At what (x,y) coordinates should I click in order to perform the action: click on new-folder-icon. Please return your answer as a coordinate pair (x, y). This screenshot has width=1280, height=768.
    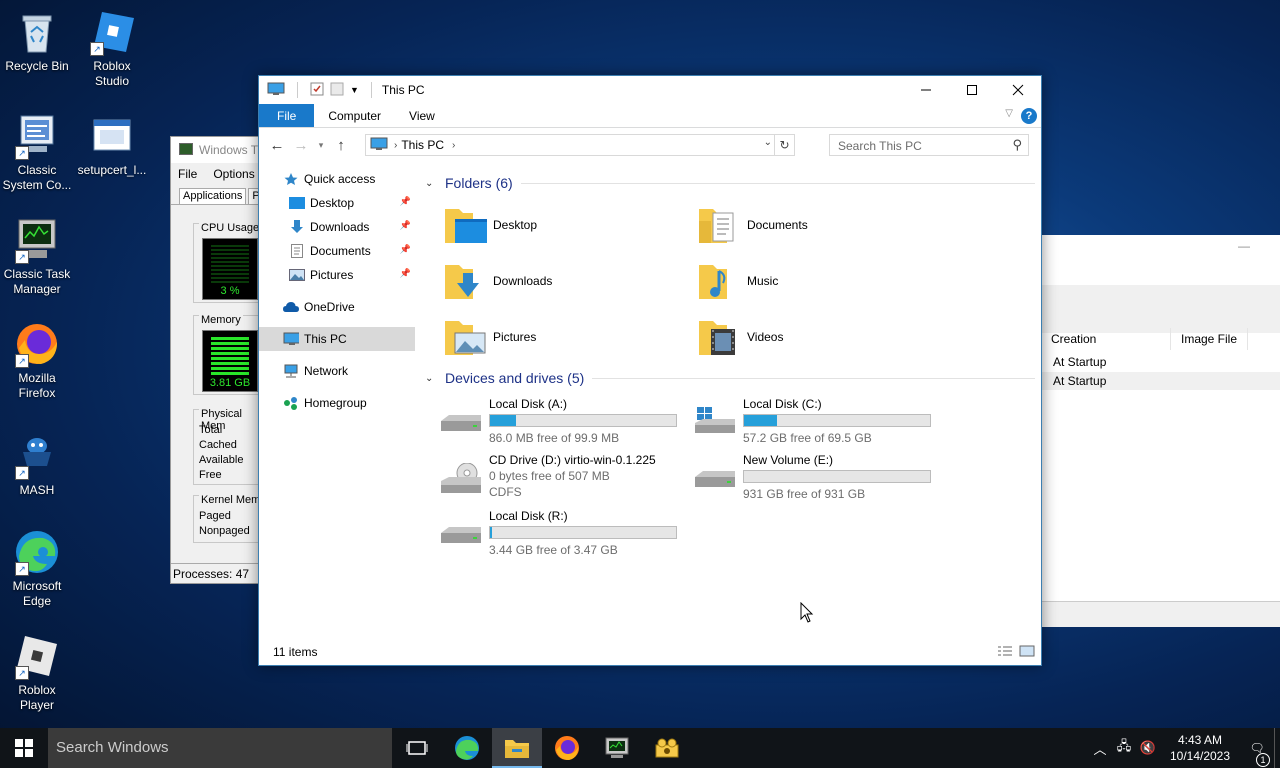
    Looking at the image, I should click on (337, 90).